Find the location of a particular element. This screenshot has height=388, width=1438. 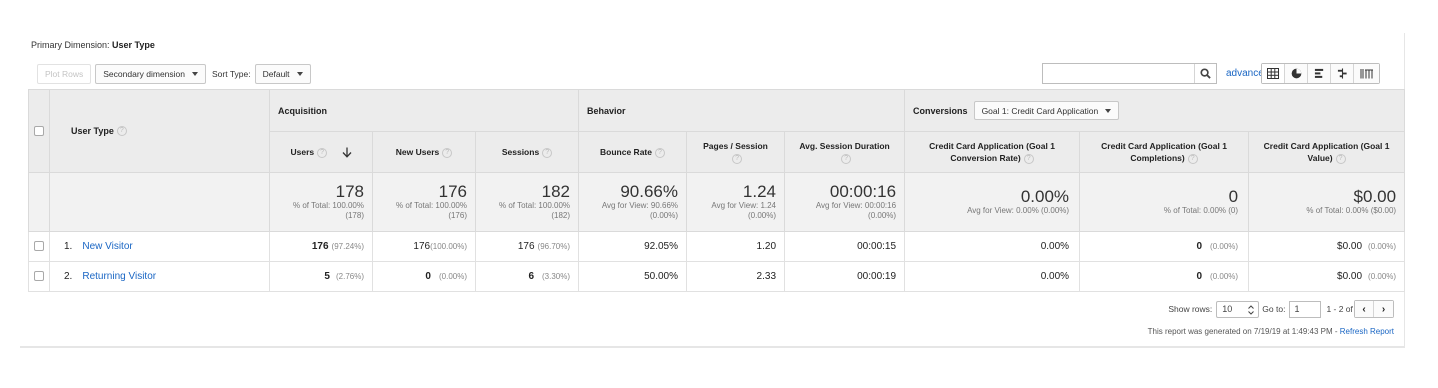

view-switcher is located at coordinates (1320, 73).